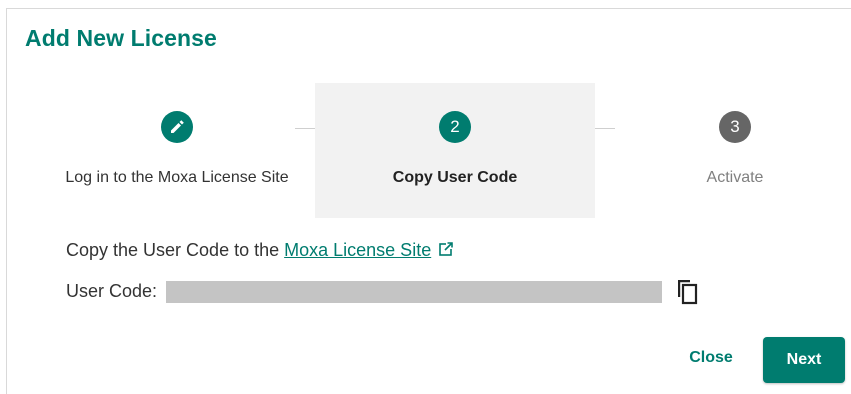  I want to click on step-2-indicator: 2, so click(455, 127).